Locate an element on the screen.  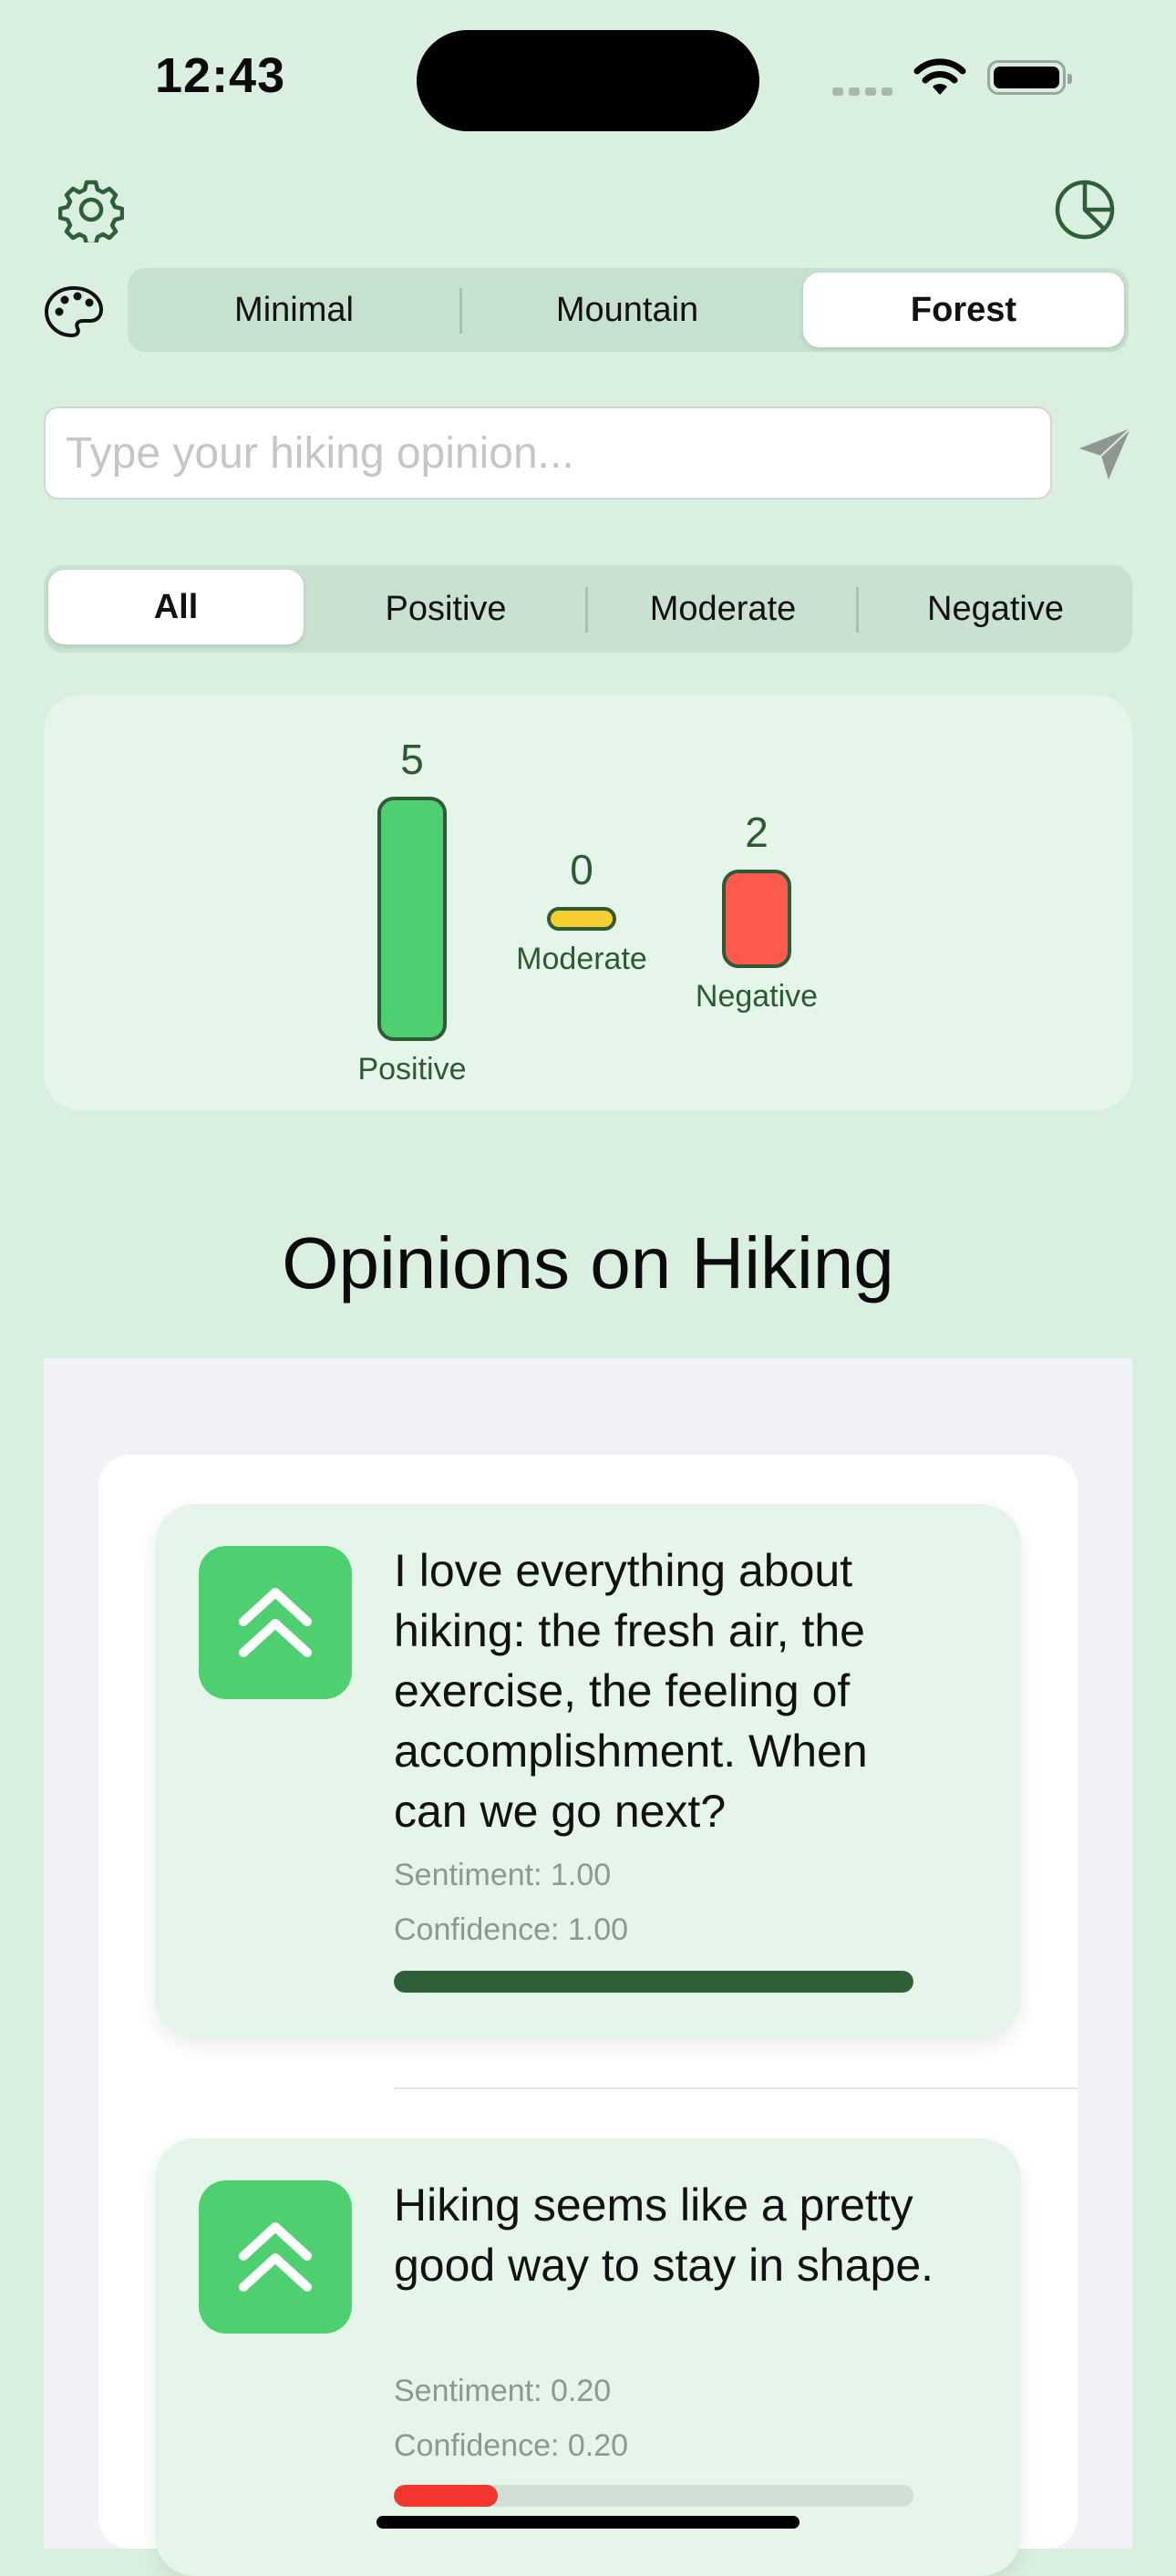
bar-label-positive: Positive is located at coordinates (412, 1069).